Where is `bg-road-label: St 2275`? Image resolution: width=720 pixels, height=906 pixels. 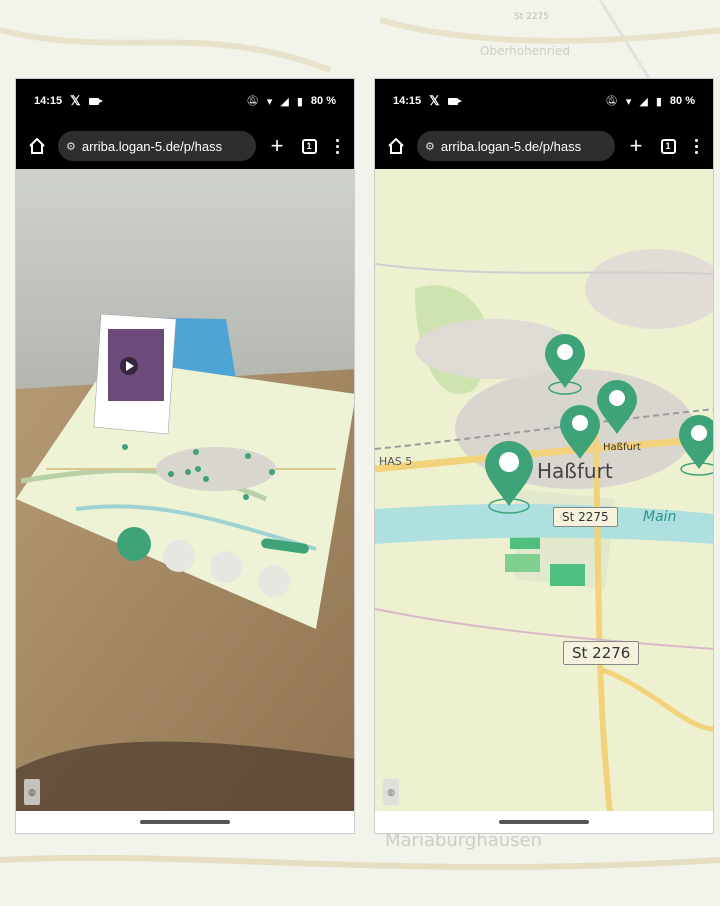
bg-road-label: St 2275 is located at coordinates (532, 17).